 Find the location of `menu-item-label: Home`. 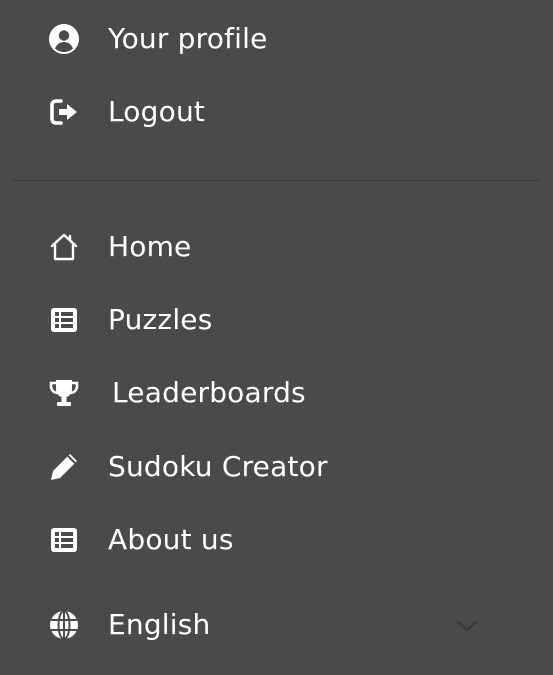

menu-item-label: Home is located at coordinates (150, 246).